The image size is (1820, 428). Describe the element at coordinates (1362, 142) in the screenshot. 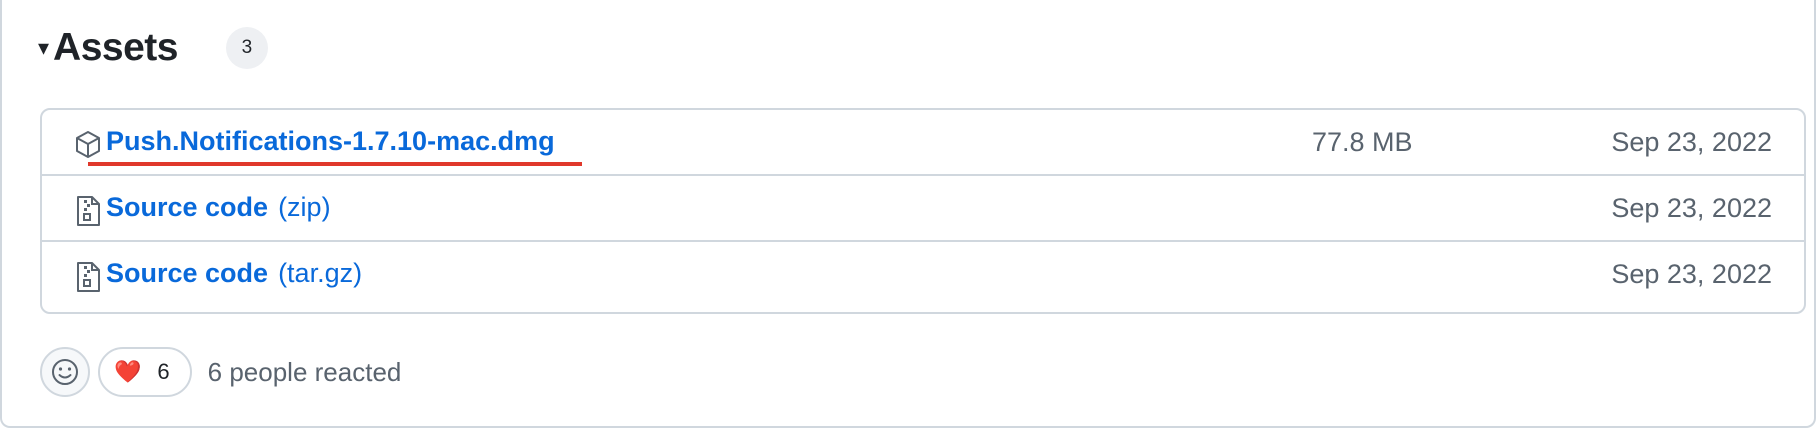

I see `asset-size: 77.8 MB` at that location.